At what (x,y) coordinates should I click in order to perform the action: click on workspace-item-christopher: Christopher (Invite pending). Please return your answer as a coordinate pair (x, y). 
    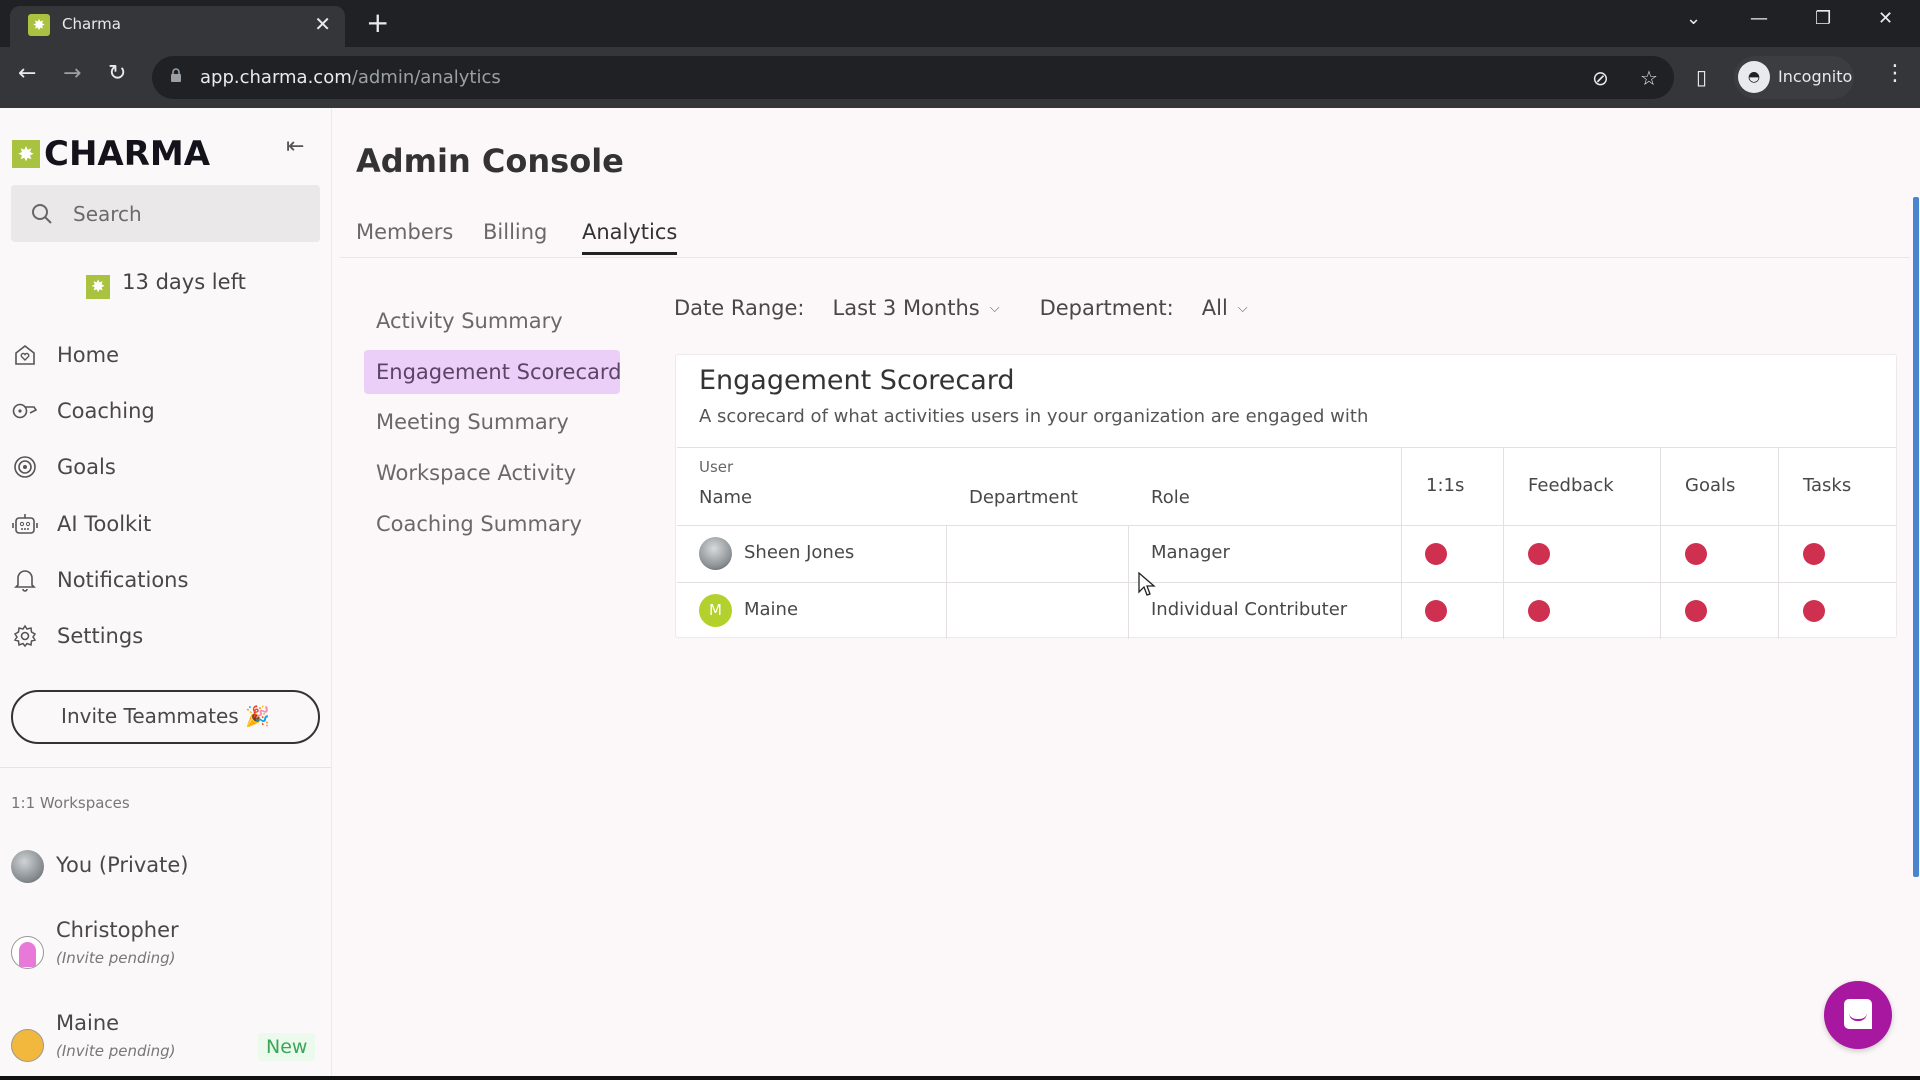
    Looking at the image, I should click on (166, 948).